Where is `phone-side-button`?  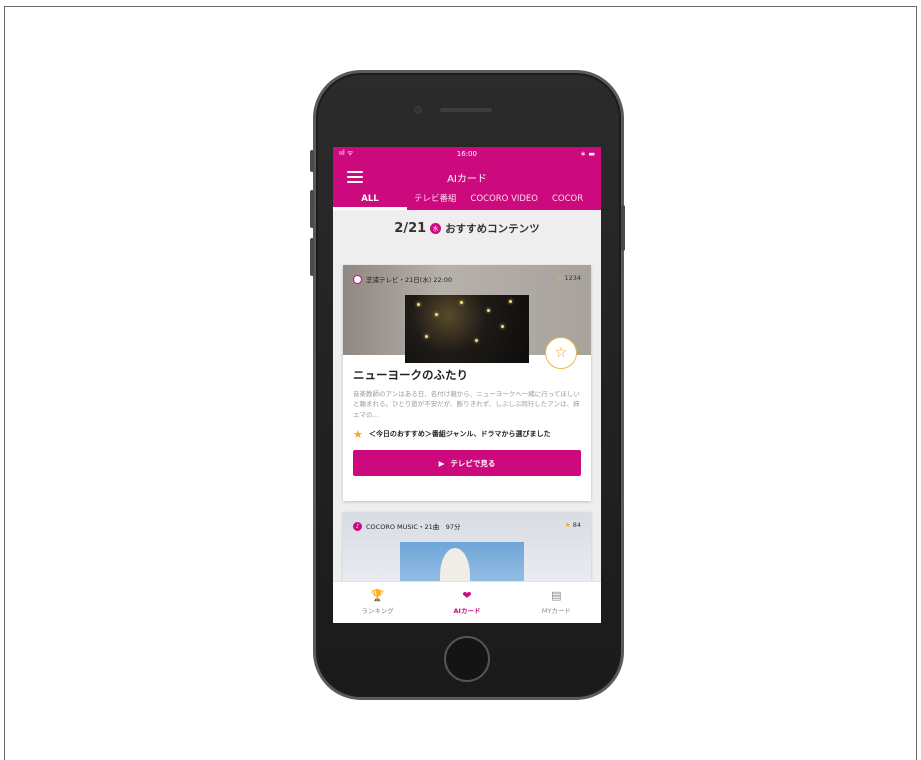 phone-side-button is located at coordinates (312, 161).